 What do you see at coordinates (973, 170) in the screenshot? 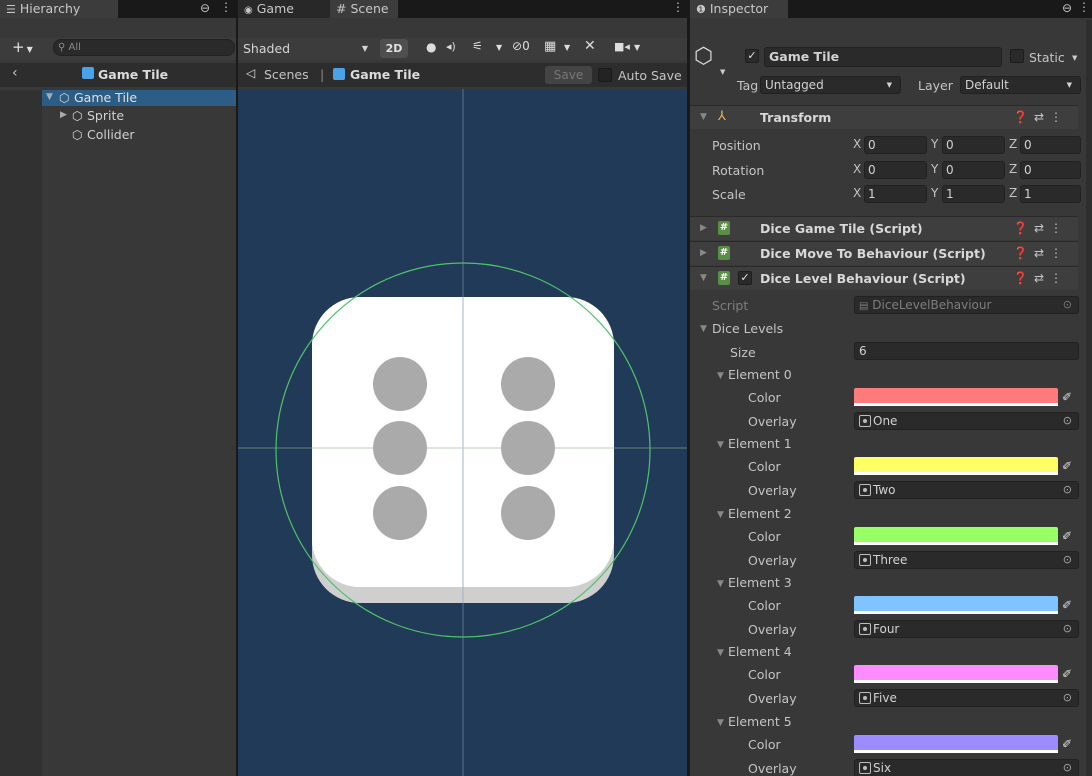
I see `rotation-y-field: 0` at bounding box center [973, 170].